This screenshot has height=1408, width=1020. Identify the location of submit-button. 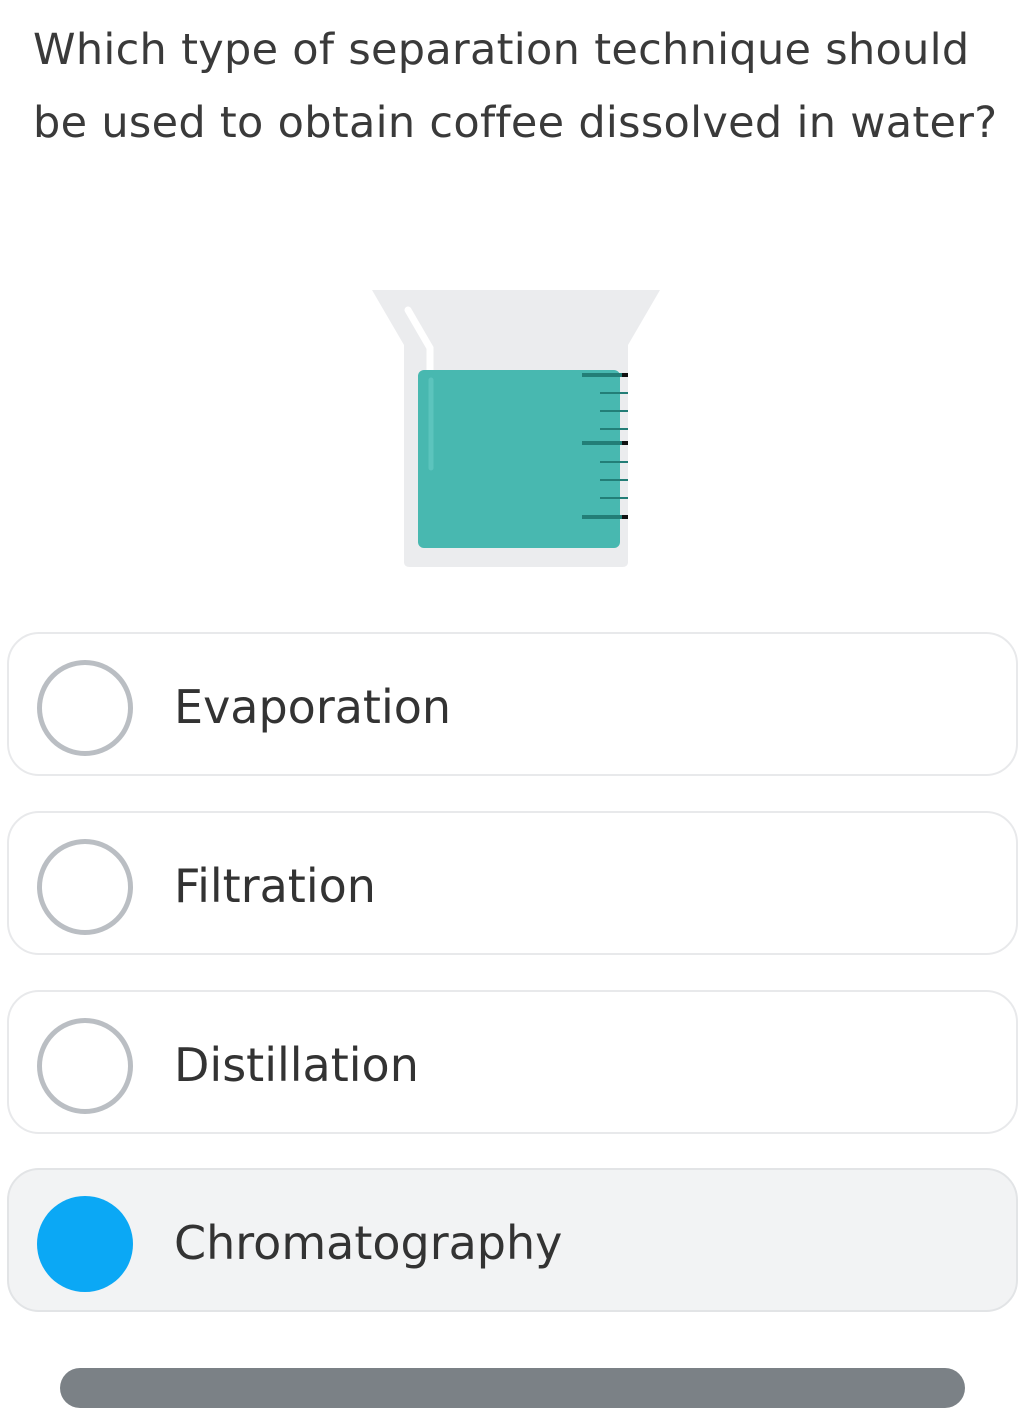
(512, 1388).